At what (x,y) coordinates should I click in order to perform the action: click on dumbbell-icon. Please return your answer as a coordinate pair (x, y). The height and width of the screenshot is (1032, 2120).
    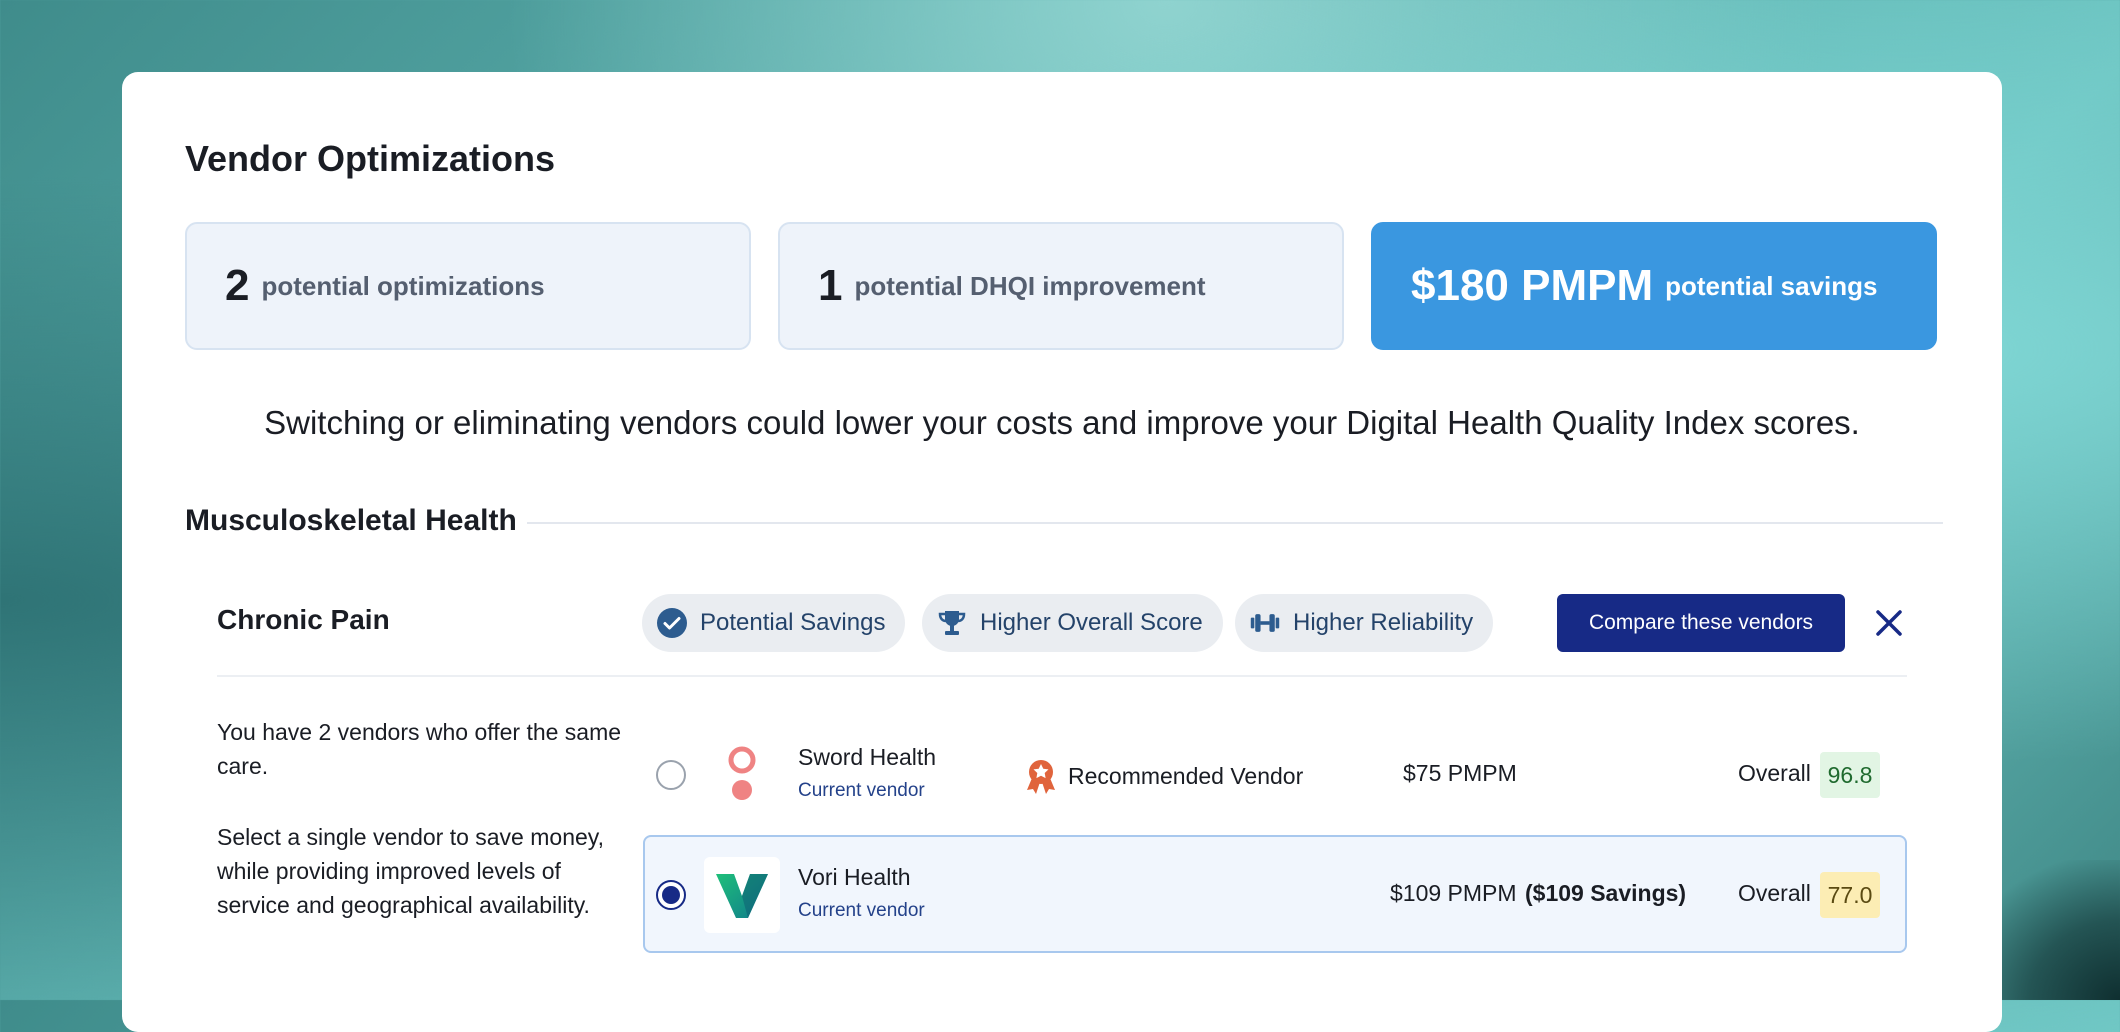
    Looking at the image, I should click on (1265, 623).